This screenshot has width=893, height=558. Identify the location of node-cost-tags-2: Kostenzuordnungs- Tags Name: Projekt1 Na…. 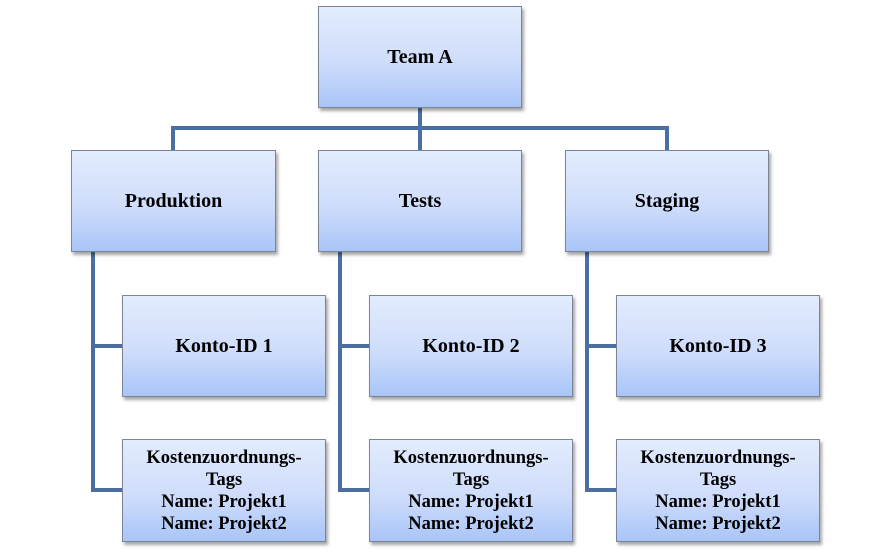
(471, 490).